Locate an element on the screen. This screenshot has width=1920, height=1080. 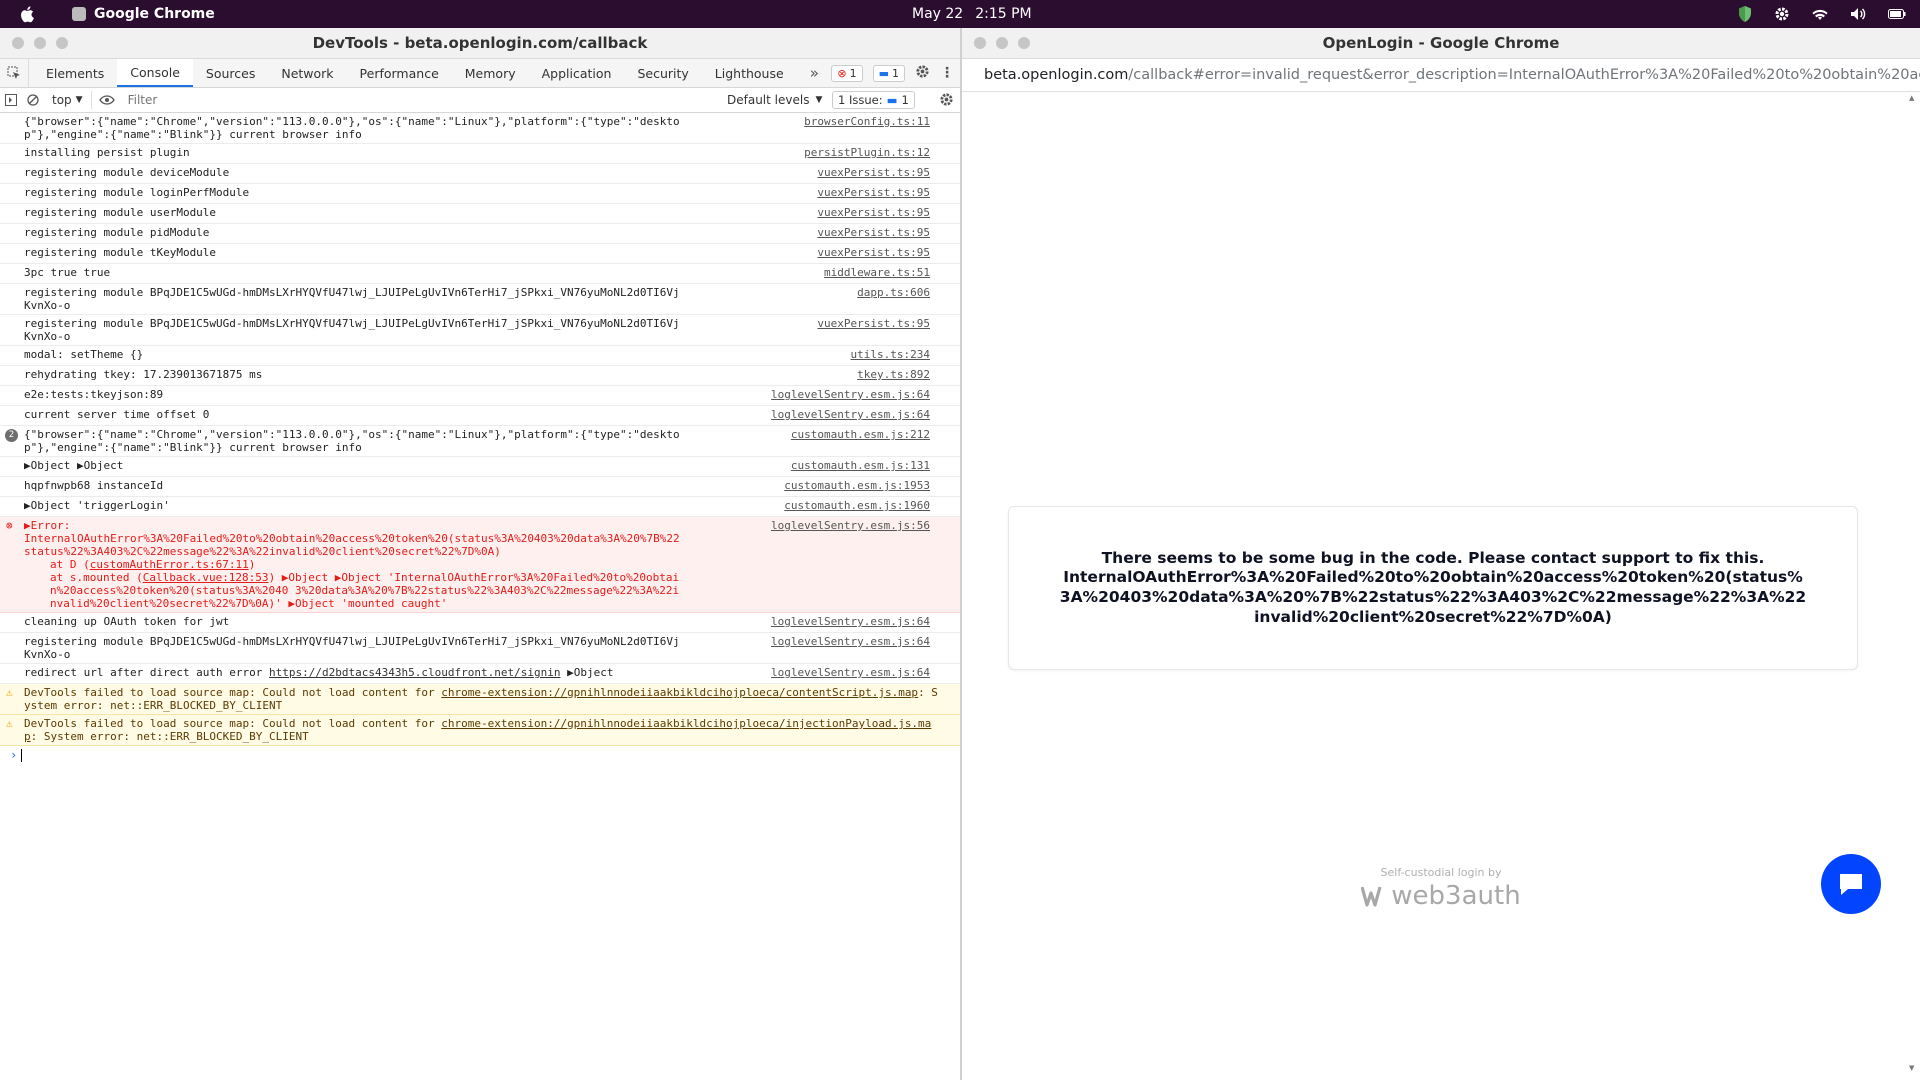
wifi-icon is located at coordinates (1820, 14).